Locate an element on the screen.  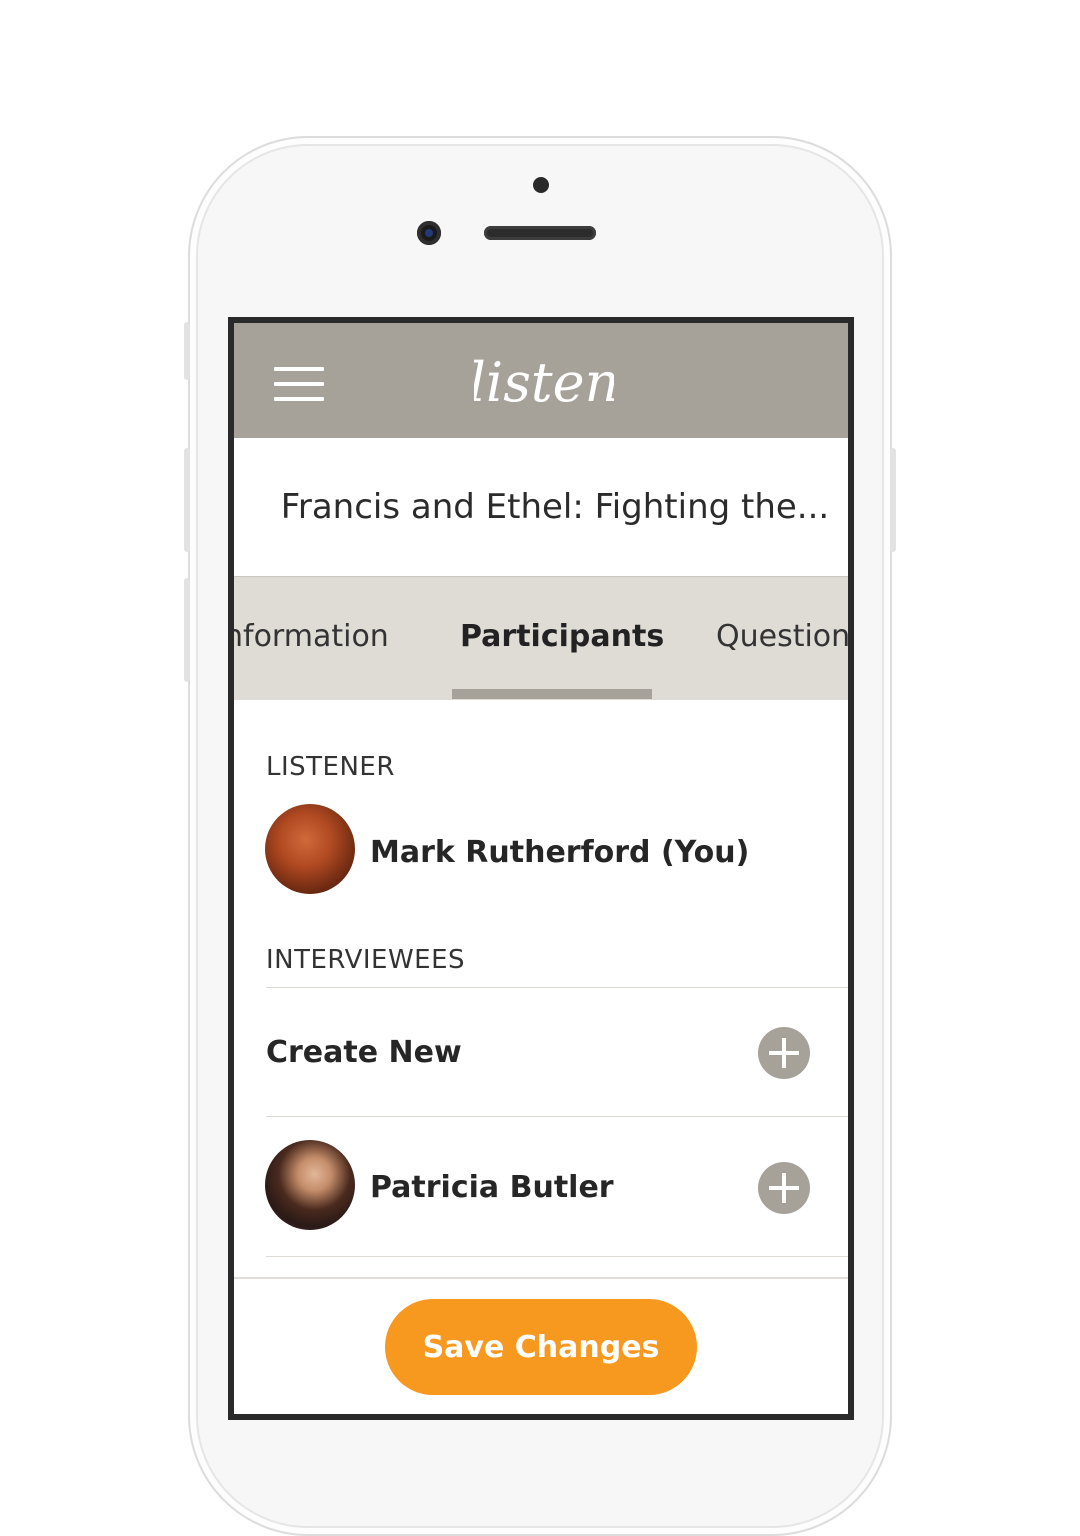
add-interviewee-button is located at coordinates (784, 1188).